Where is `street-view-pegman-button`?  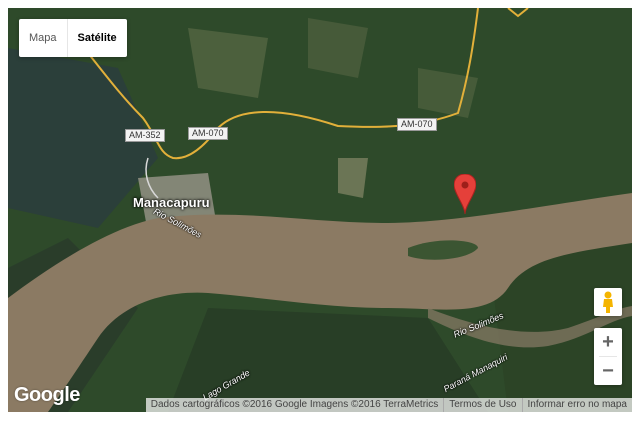 street-view-pegman-button is located at coordinates (608, 302).